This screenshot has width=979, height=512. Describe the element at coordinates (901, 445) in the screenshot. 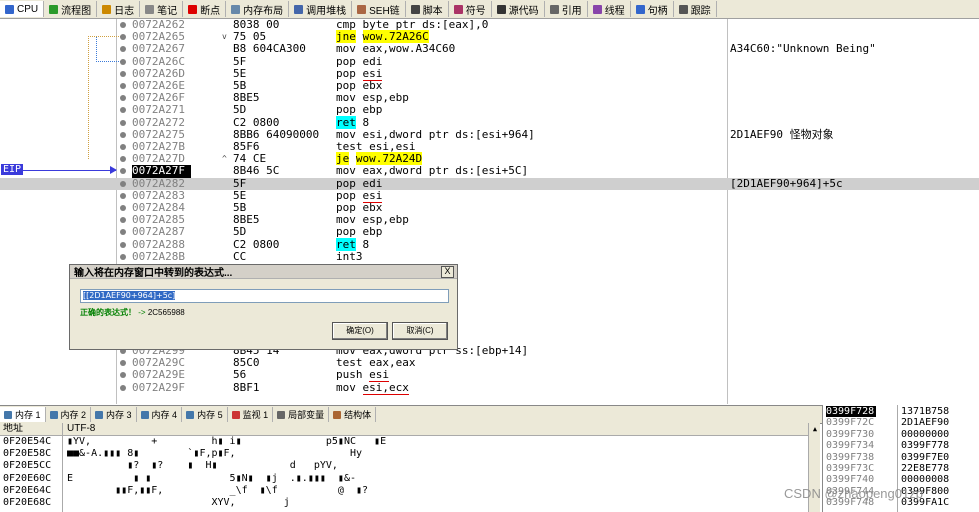

I see `stack-row: 0399F734 0399F778` at that location.